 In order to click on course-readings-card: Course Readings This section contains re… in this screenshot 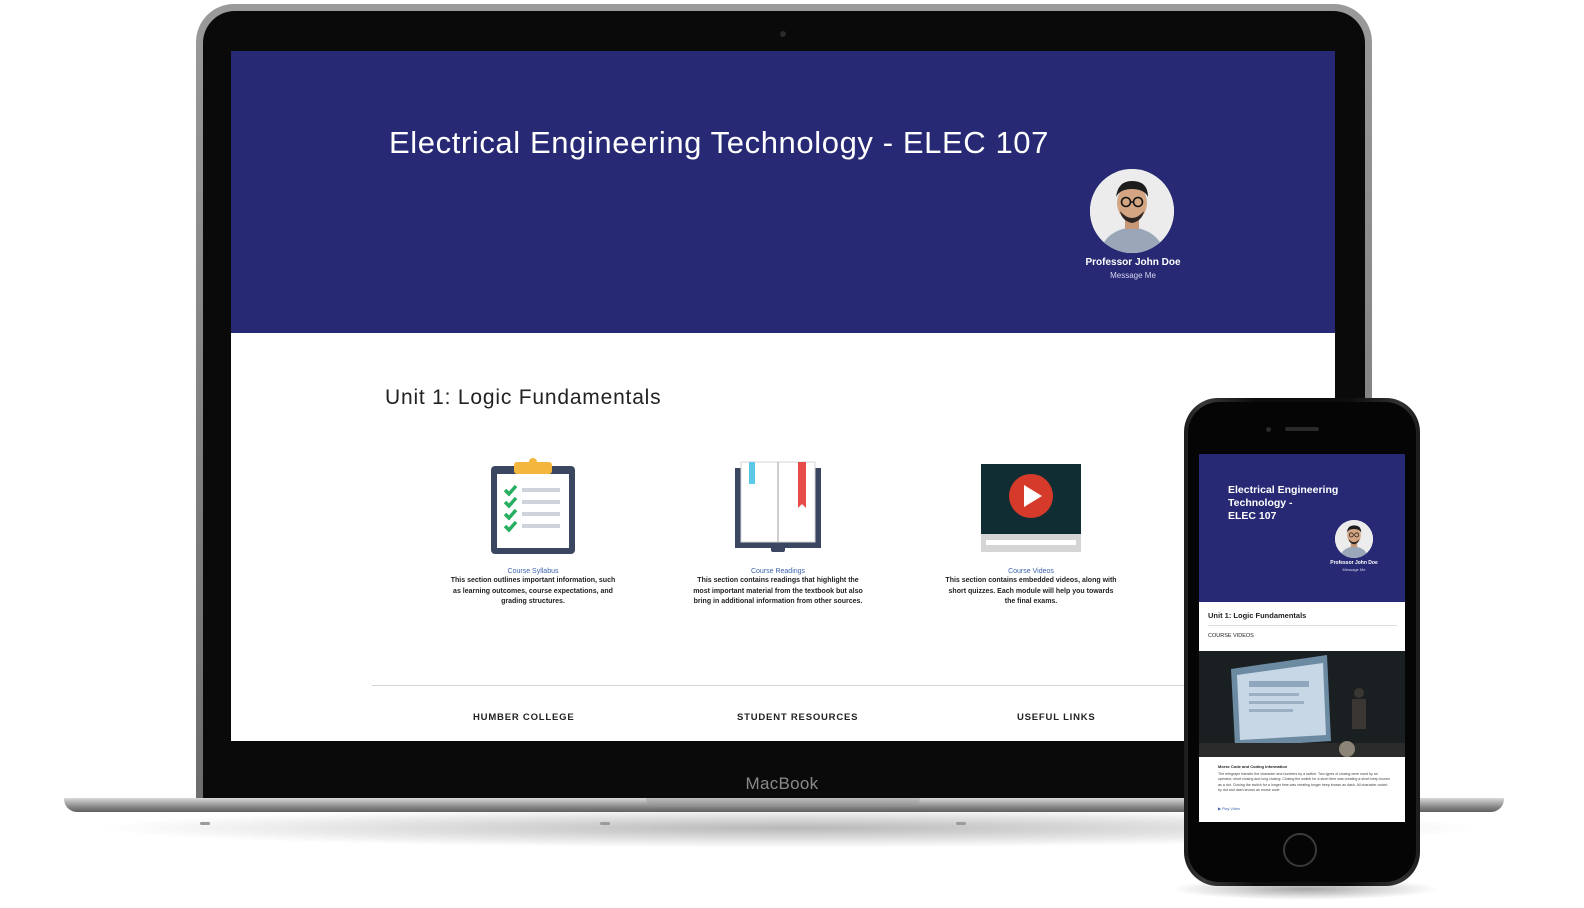, I will do `click(778, 533)`.